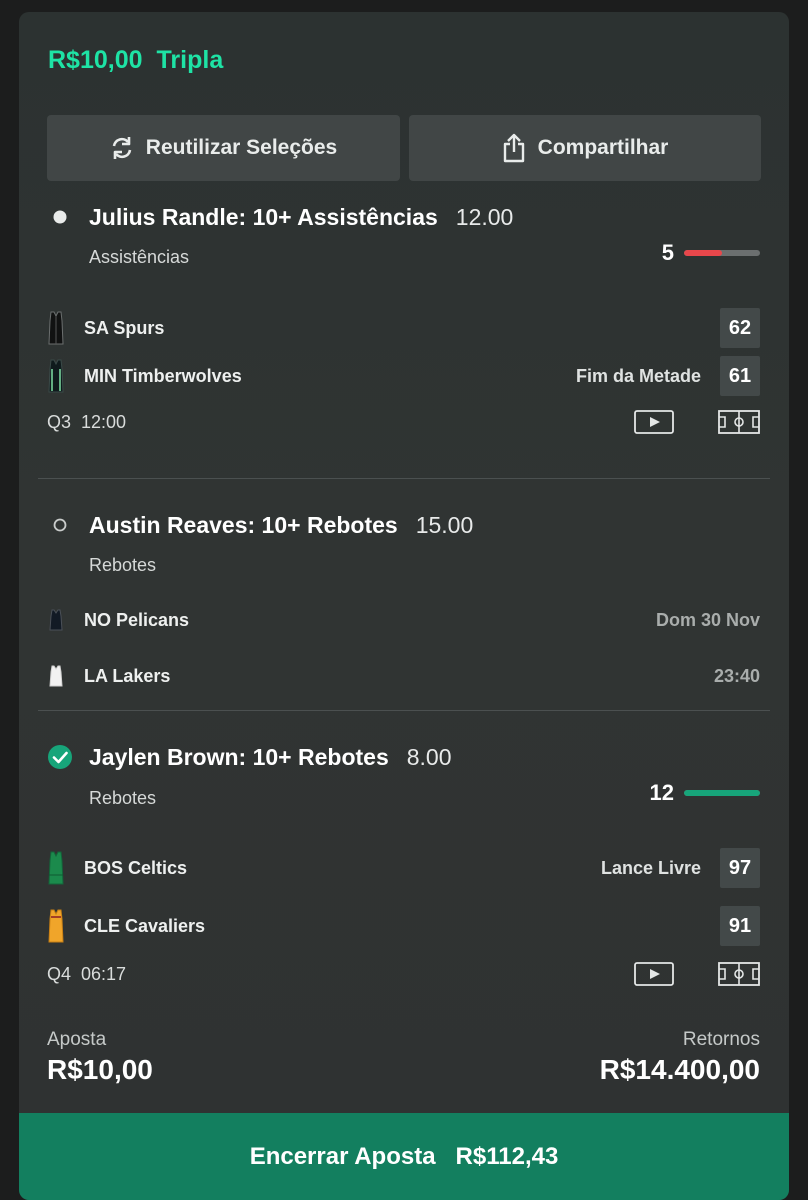 The width and height of the screenshot is (808, 1200). Describe the element at coordinates (650, 867) in the screenshot. I see `game-status: Lance Livre` at that location.